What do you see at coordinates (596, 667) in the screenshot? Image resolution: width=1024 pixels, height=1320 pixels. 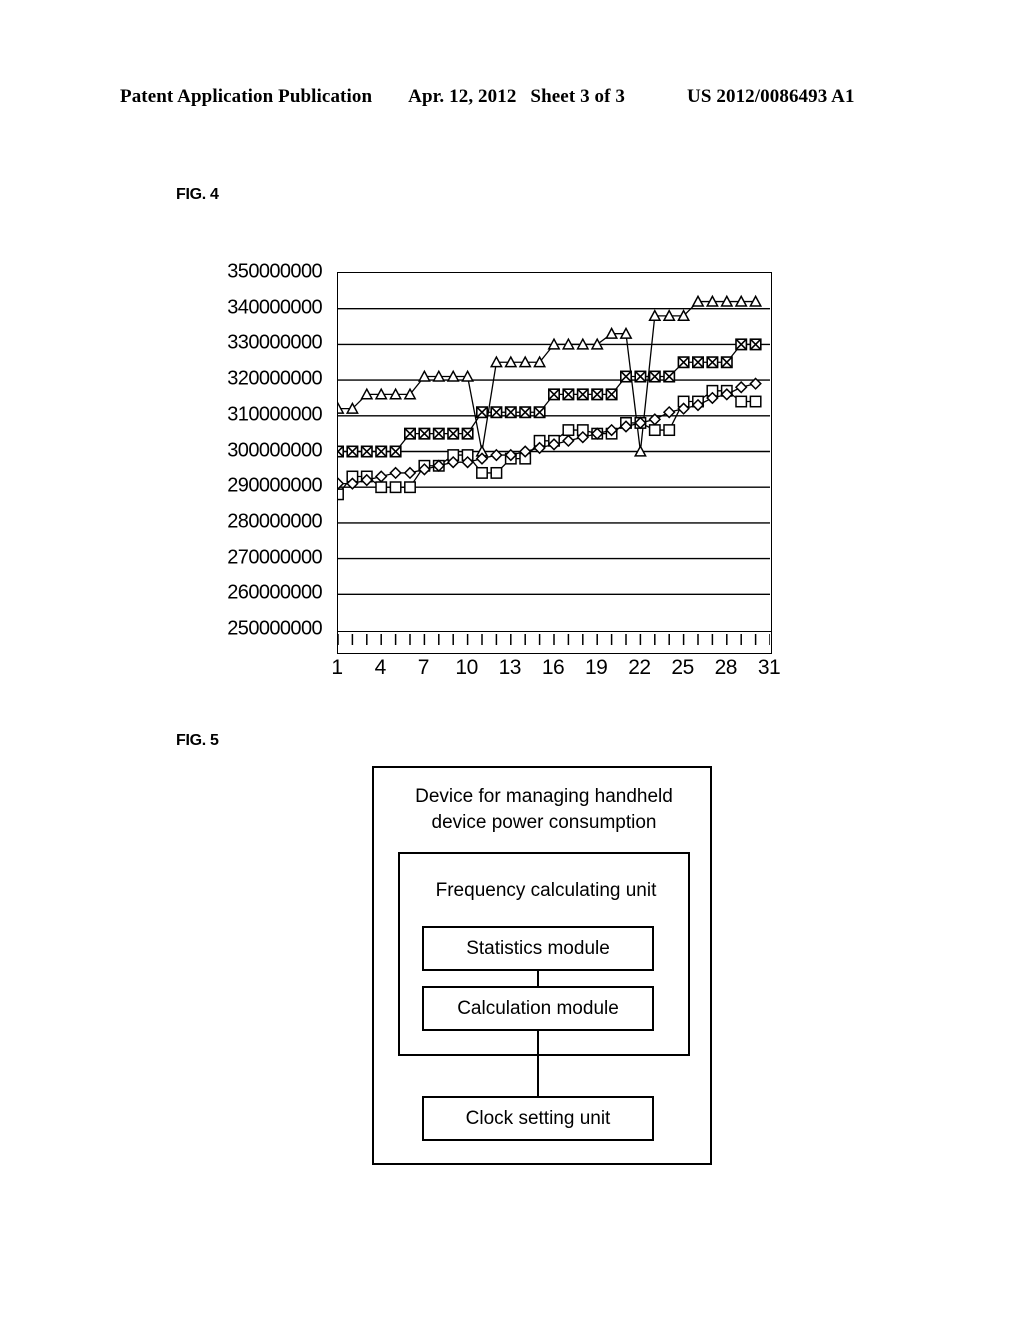 I see `fig4-x-tick-label: 19` at bounding box center [596, 667].